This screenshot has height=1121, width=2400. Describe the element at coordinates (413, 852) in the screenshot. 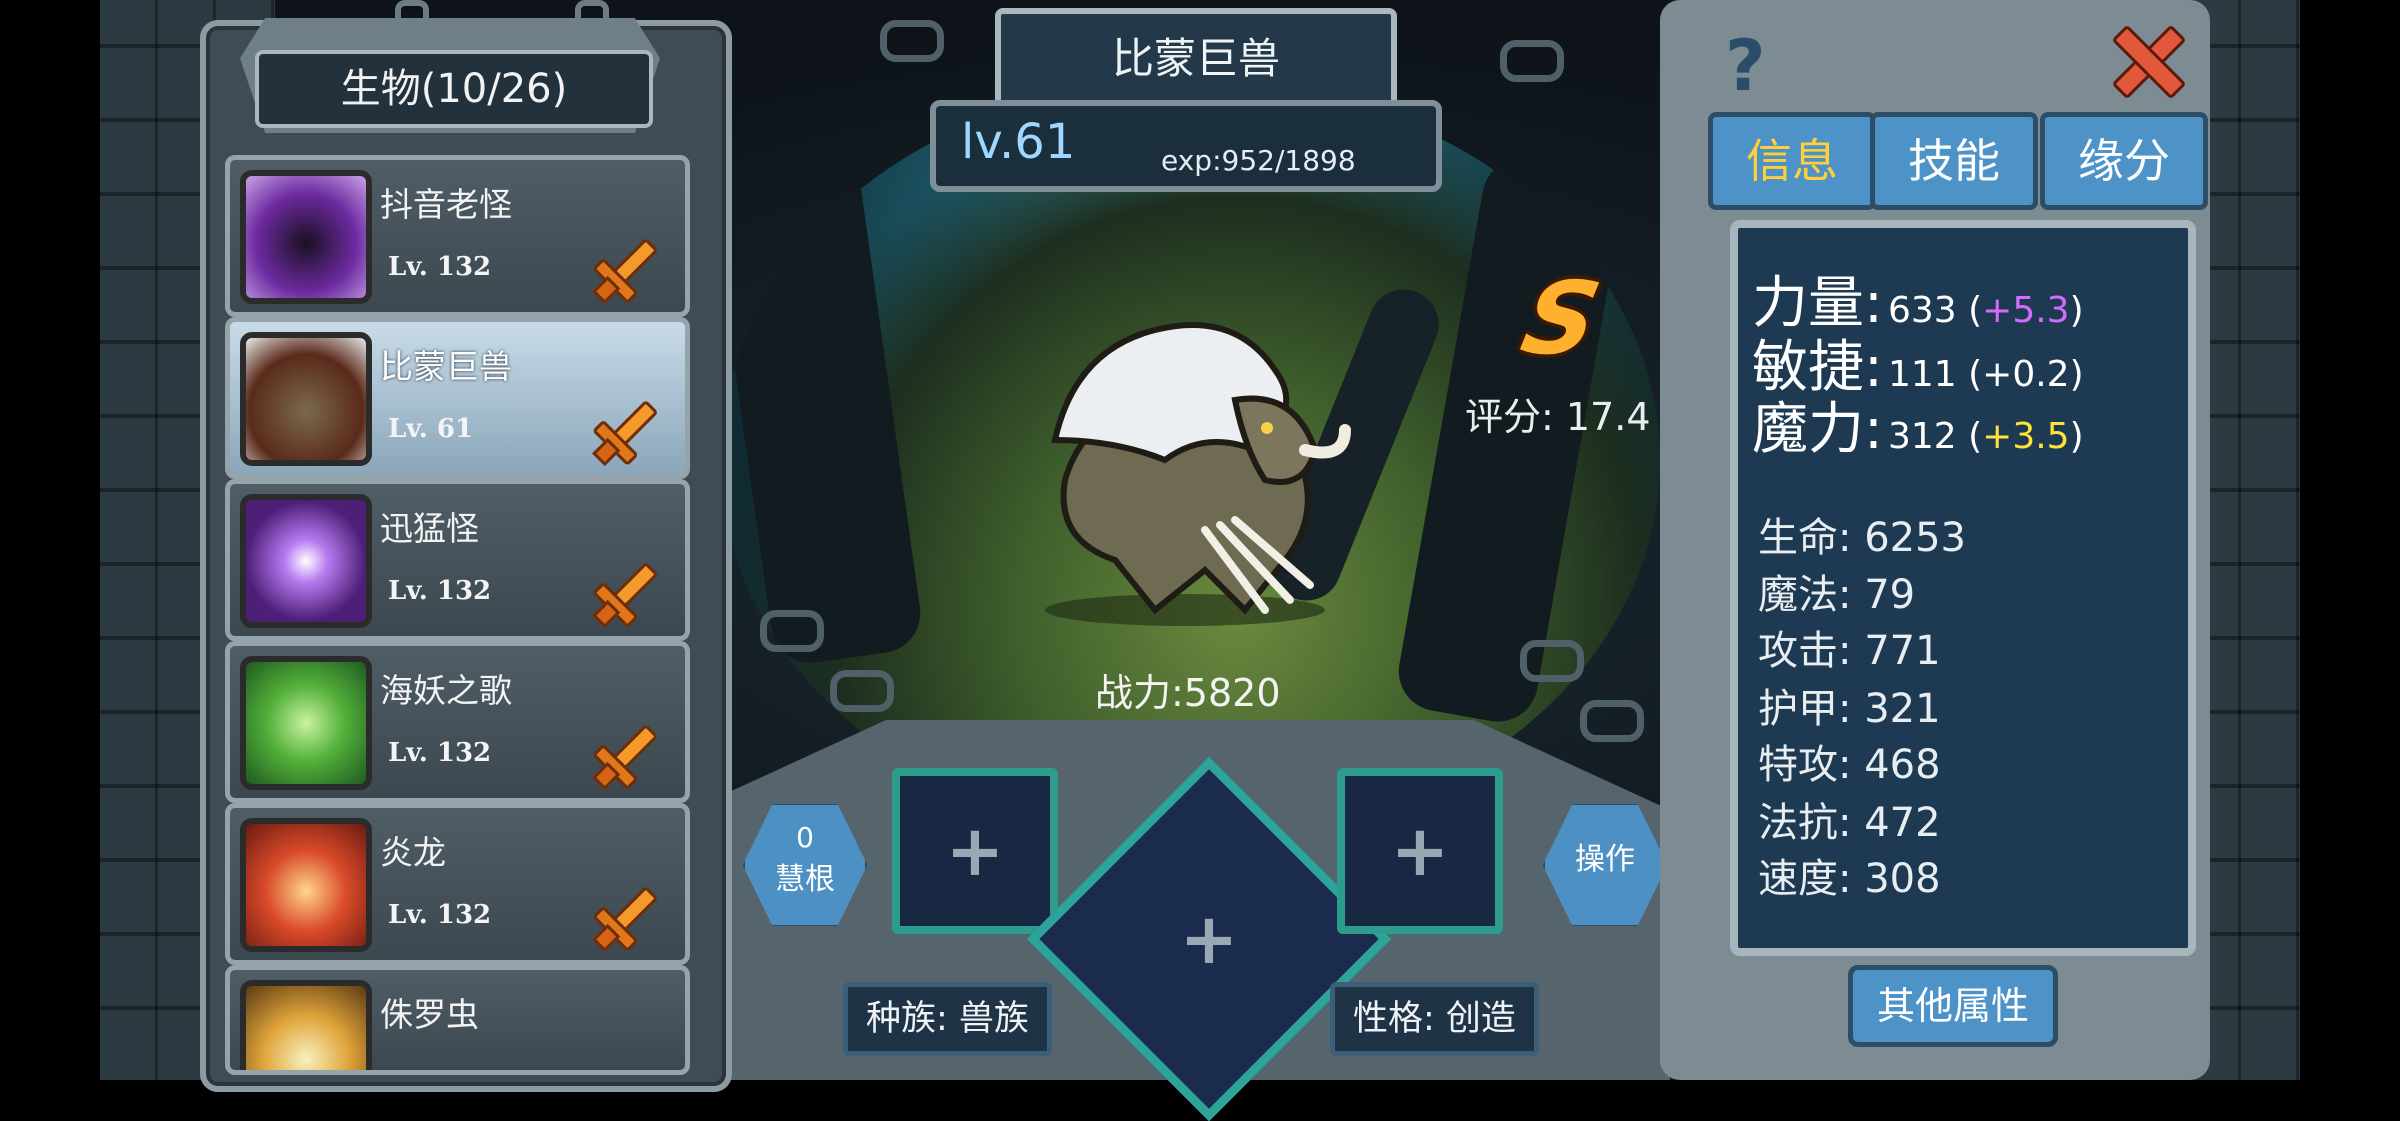

I see `creature-name: 炎龙` at that location.